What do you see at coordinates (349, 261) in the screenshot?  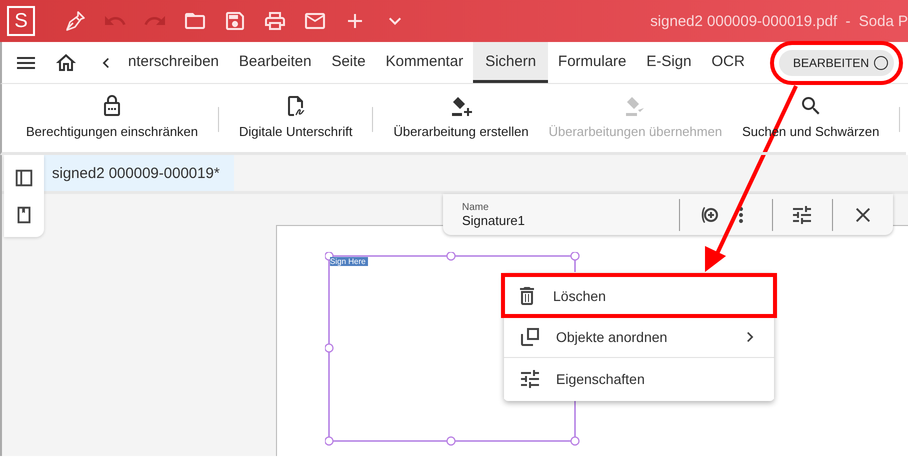 I see `field-label: Sign Here` at bounding box center [349, 261].